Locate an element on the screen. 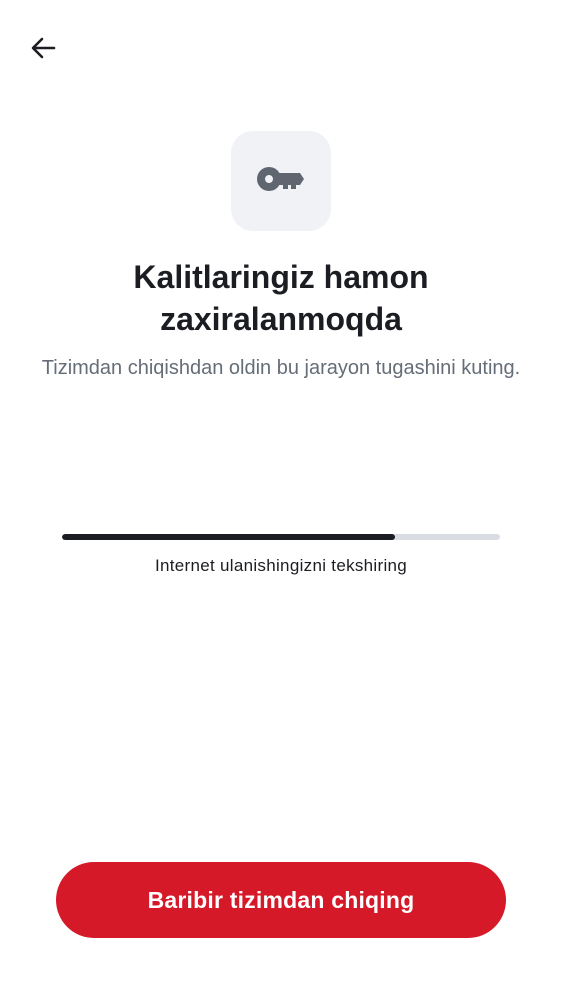  key-icon-tile is located at coordinates (281, 181).